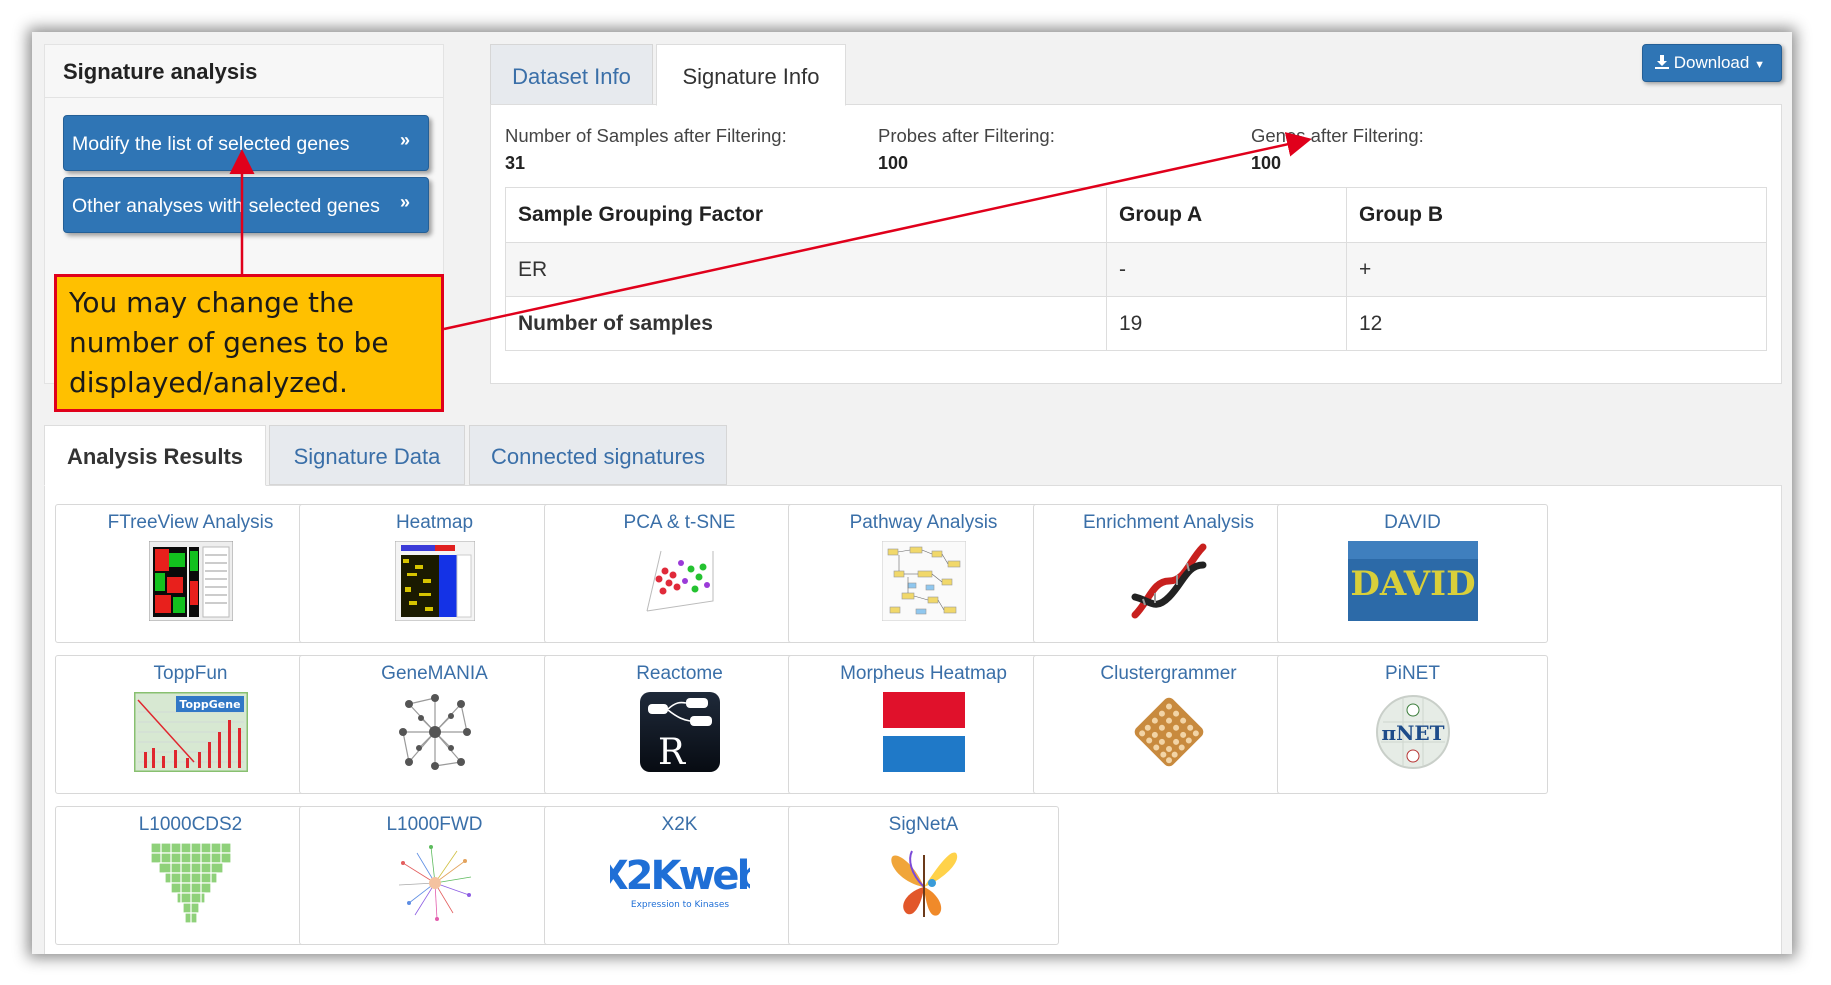  What do you see at coordinates (1556, 215) in the screenshot?
I see `table-header: Group B` at bounding box center [1556, 215].